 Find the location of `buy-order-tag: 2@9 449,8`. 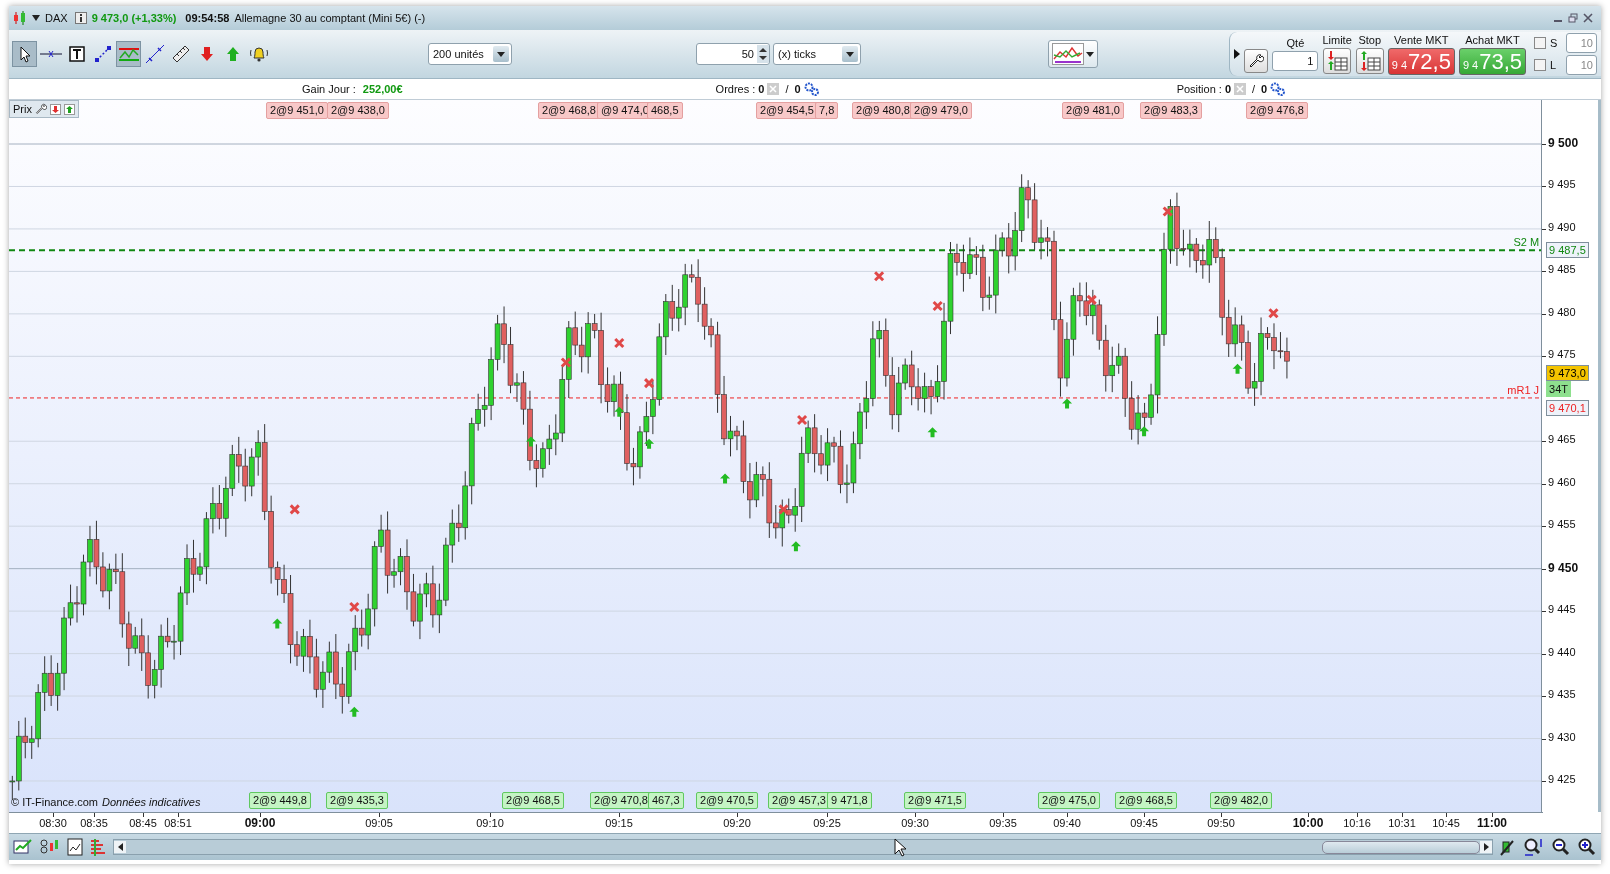

buy-order-tag: 2@9 449,8 is located at coordinates (280, 800).